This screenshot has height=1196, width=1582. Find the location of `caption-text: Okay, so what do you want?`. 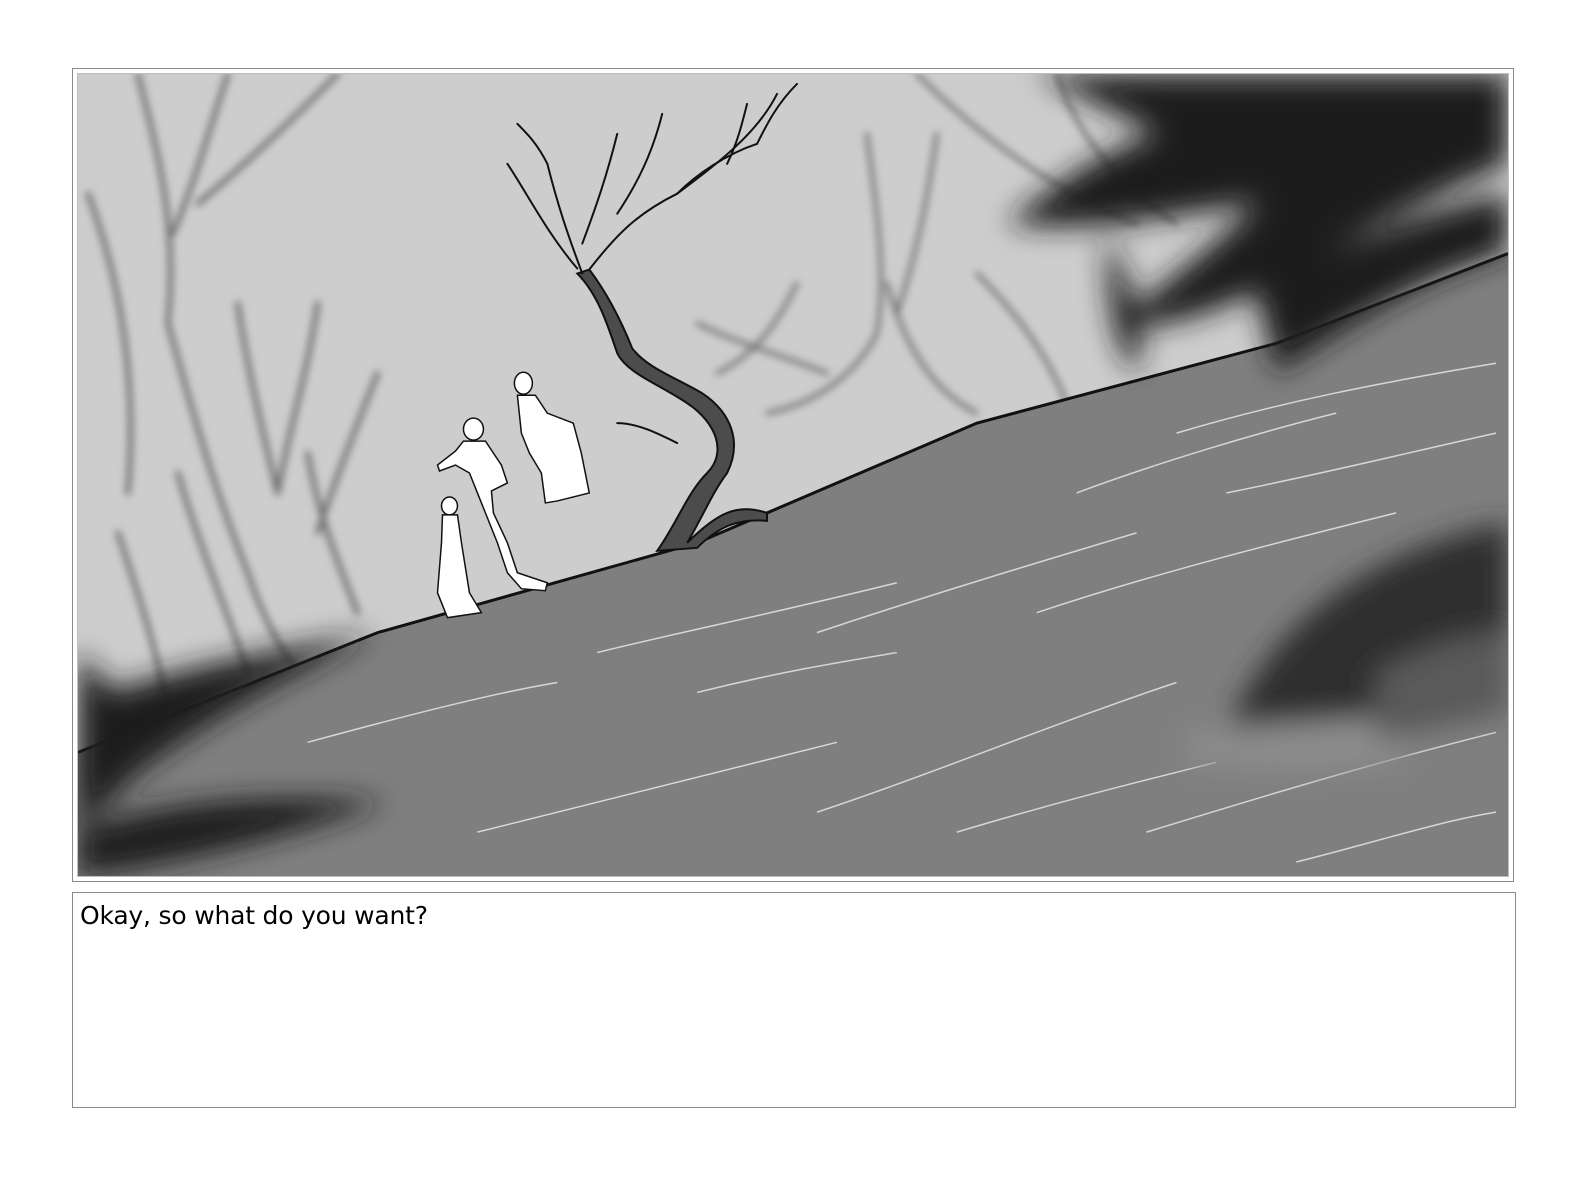

caption-text: Okay, so what do you want? is located at coordinates (254, 915).